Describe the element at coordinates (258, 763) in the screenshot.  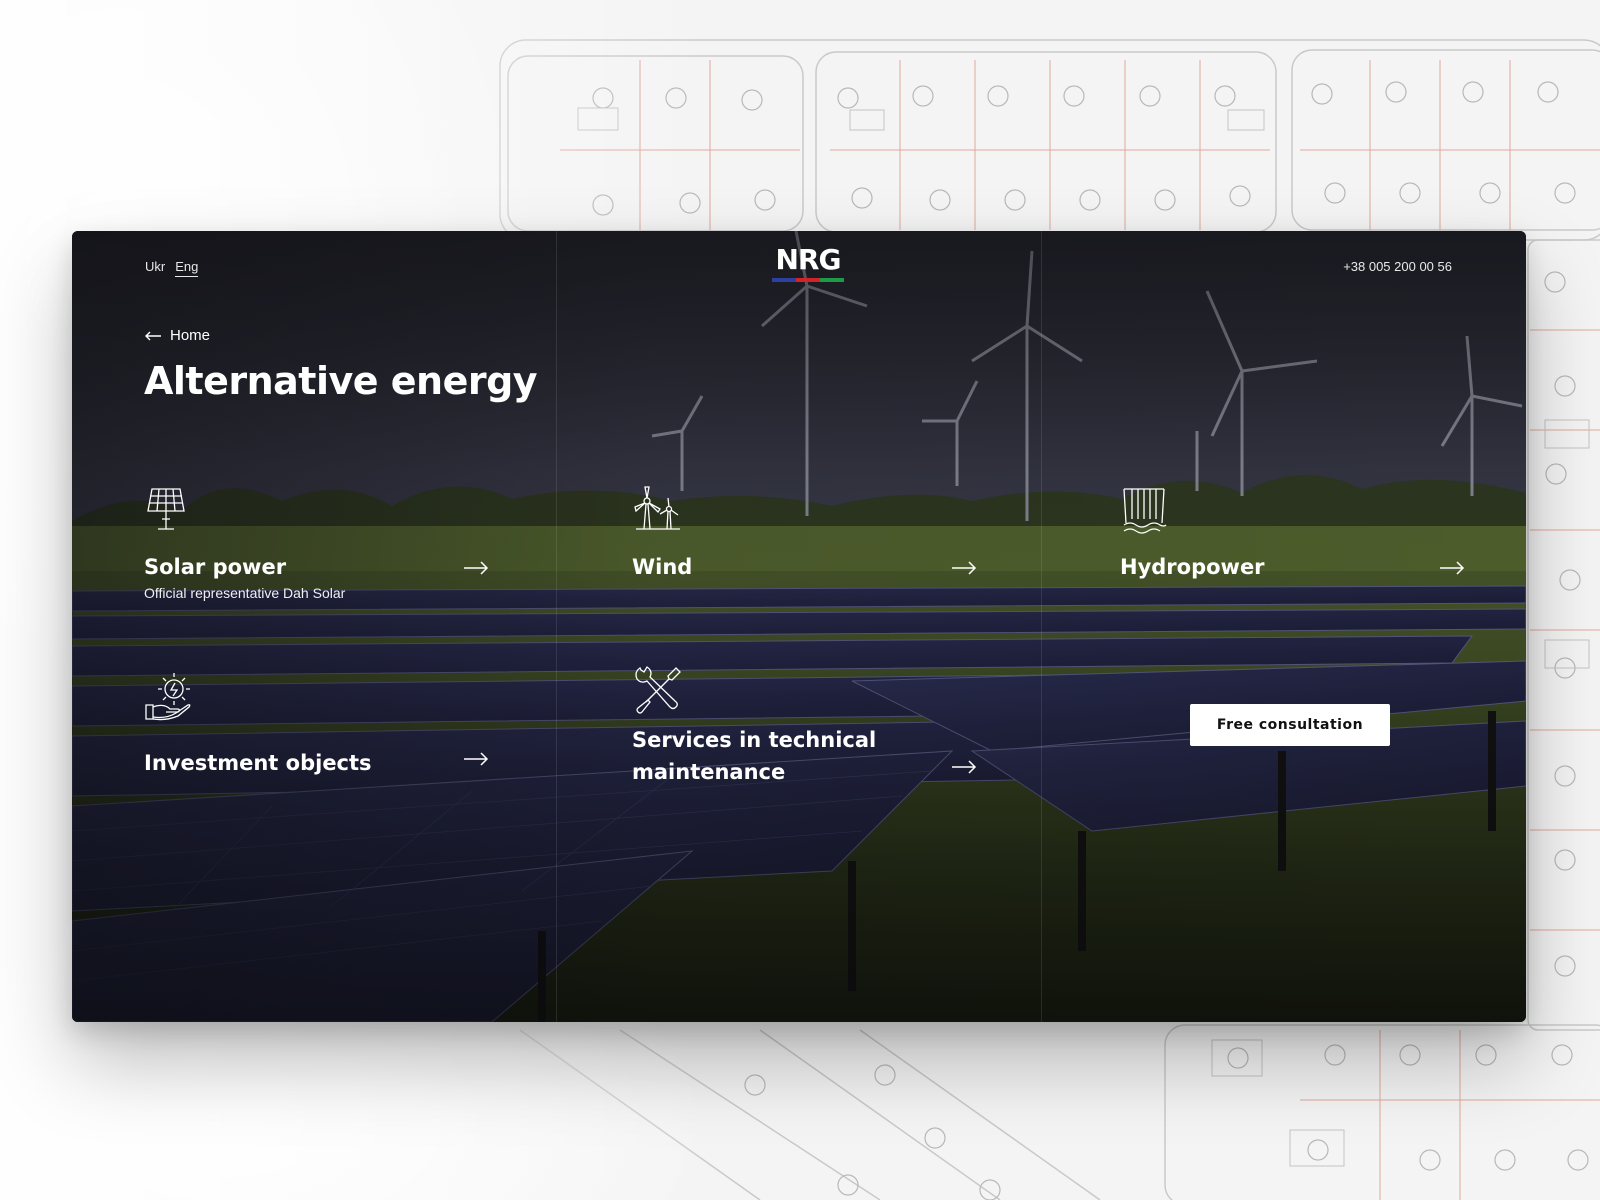
I see `category-name: Investment objects` at that location.